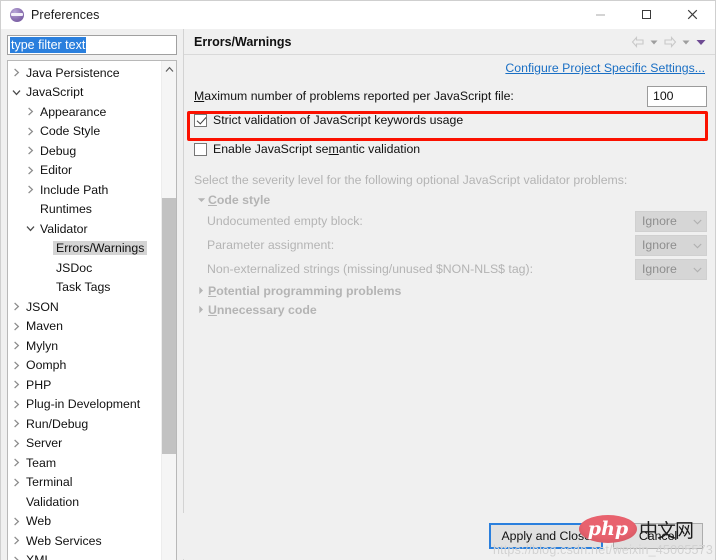  I want to click on enable-semantic-validation-label: Enable JavaScript semantic validation, so click(317, 149).